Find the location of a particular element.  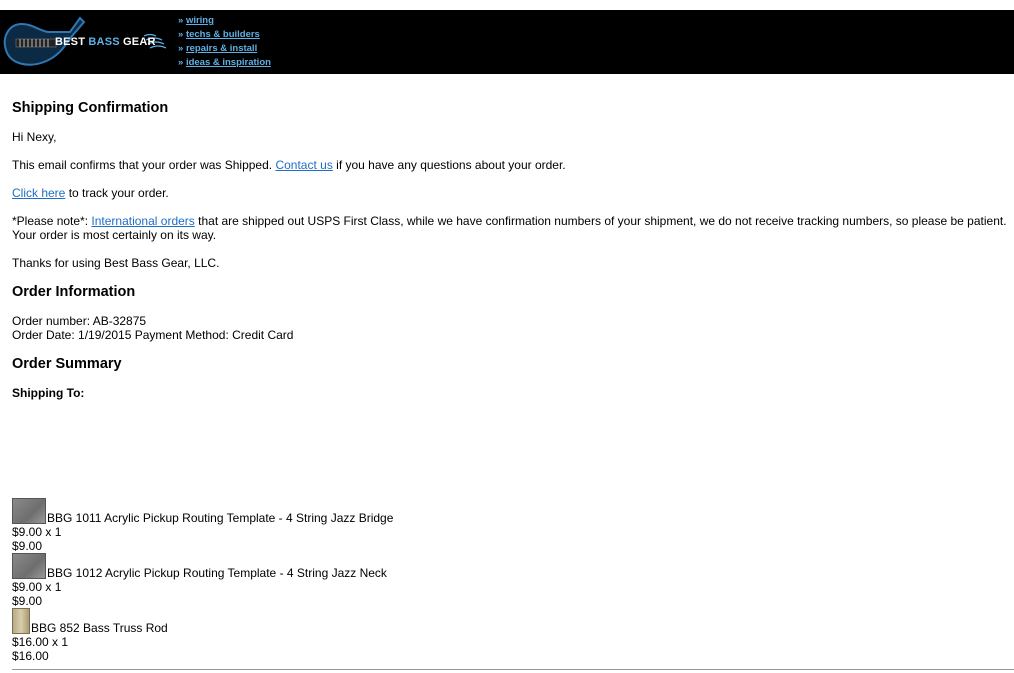

tracking-text: Click here to track your order. is located at coordinates (90, 193).